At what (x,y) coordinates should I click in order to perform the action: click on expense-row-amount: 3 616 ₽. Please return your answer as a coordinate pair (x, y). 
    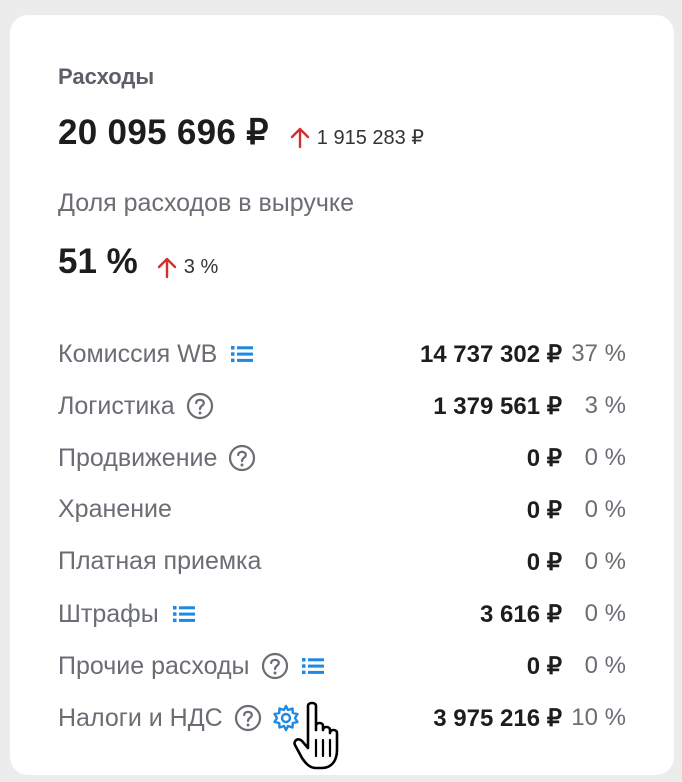
    Looking at the image, I should click on (521, 614).